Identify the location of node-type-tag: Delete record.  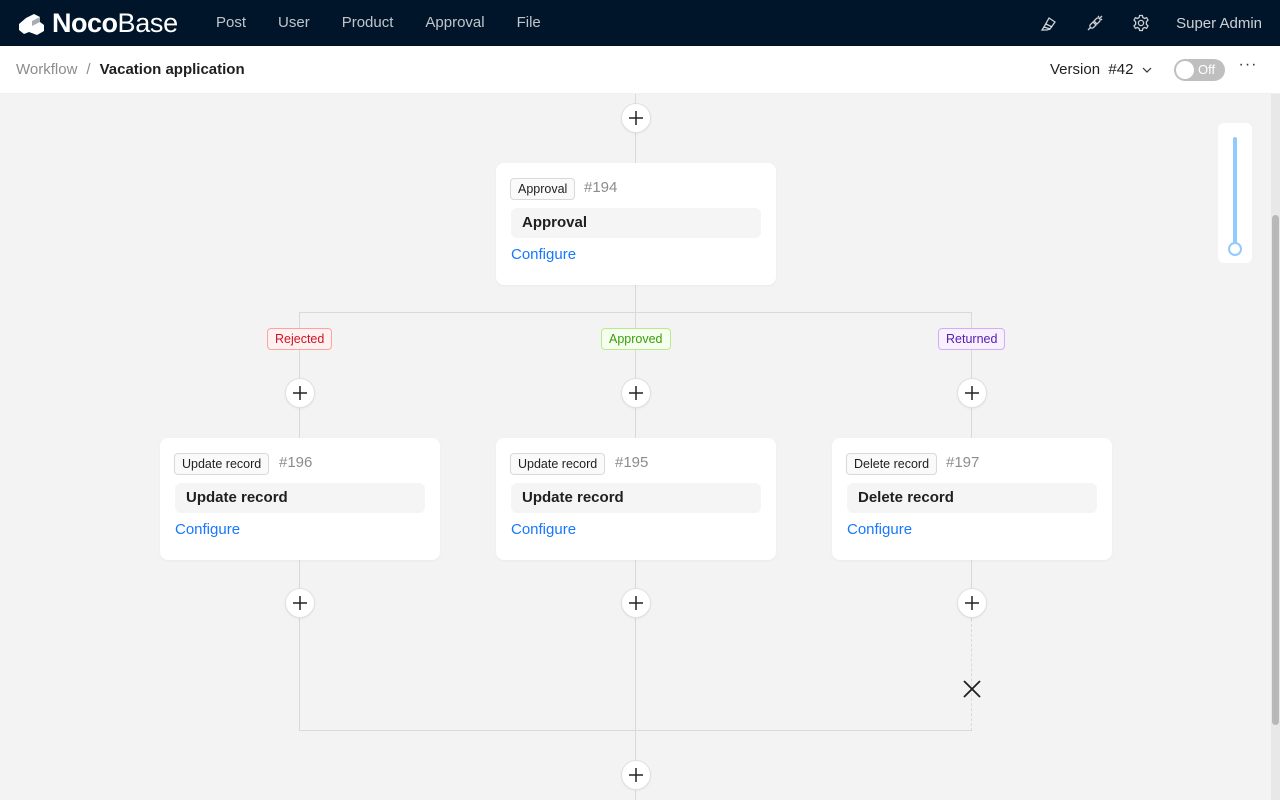
(892, 464).